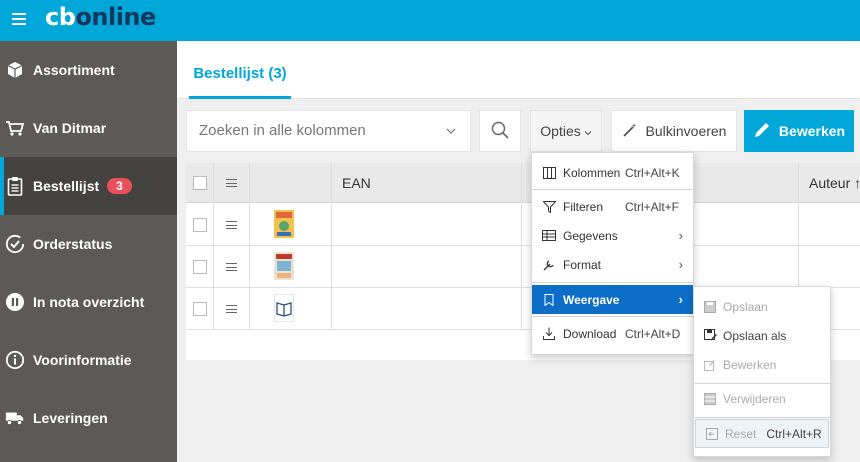 Image resolution: width=860 pixels, height=462 pixels. I want to click on sidebar-item-orderstatus: Orderstatus, so click(88, 244).